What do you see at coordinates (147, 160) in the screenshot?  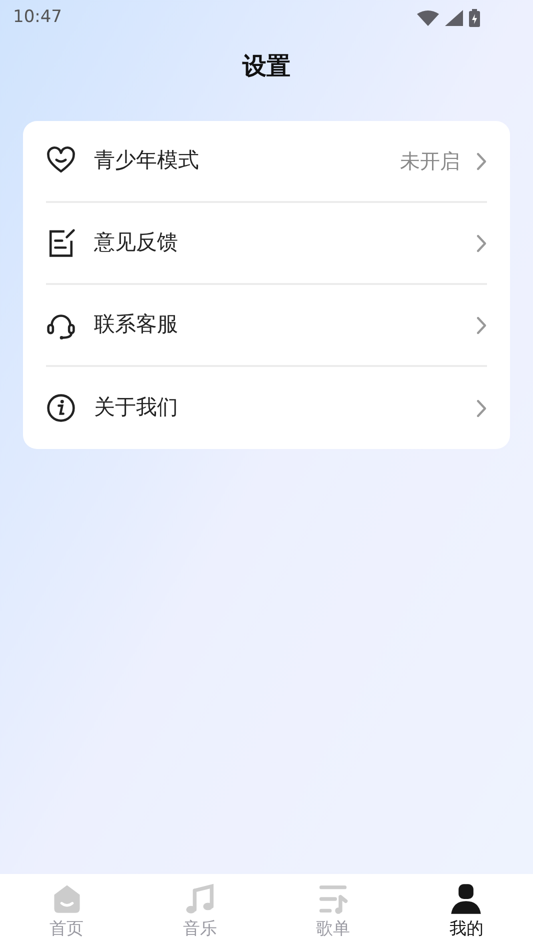 I see `setting-label: 青少年模式` at bounding box center [147, 160].